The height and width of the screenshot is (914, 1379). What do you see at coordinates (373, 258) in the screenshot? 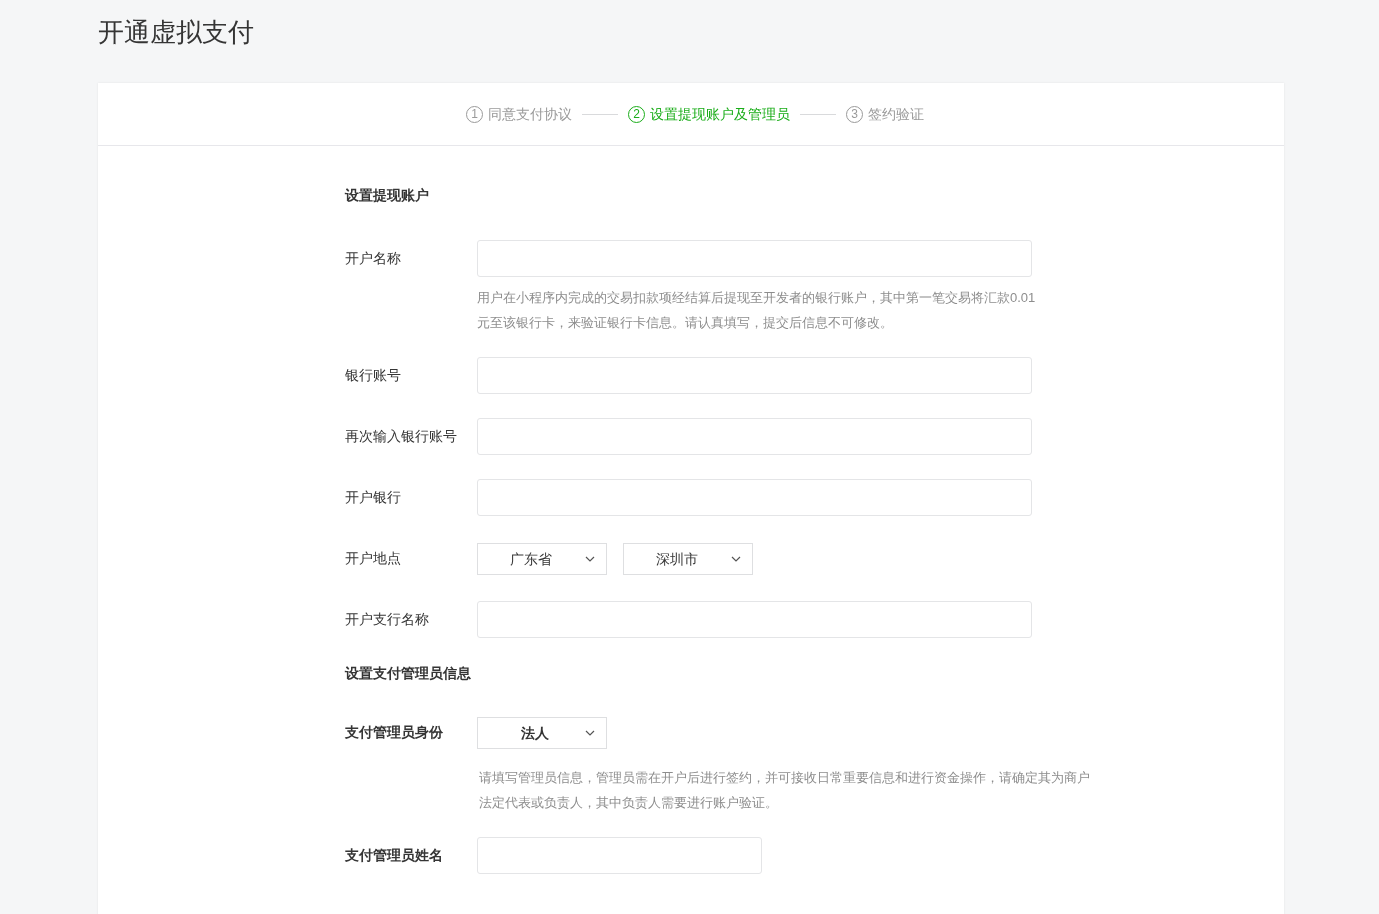
I see `field-label: 开户名称` at bounding box center [373, 258].